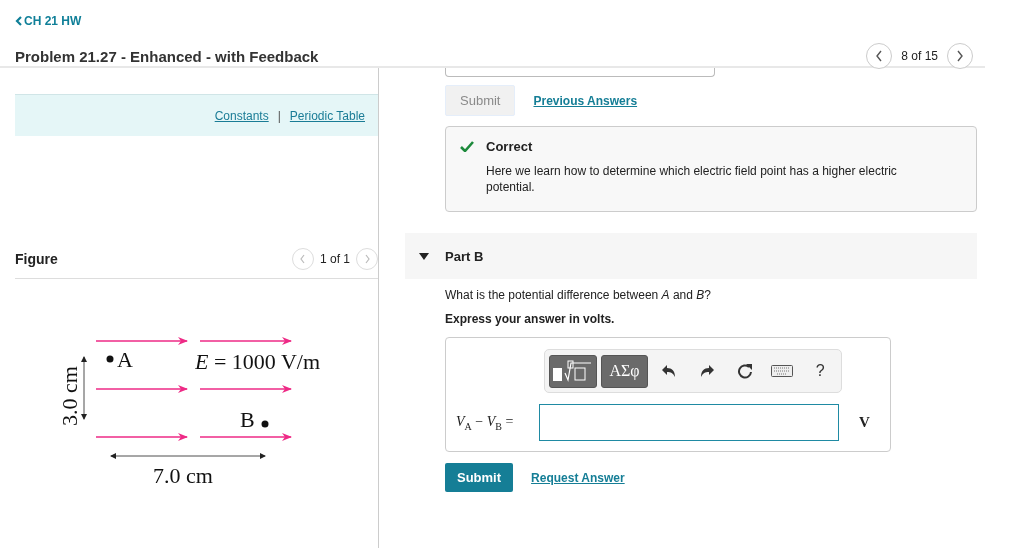 The height and width of the screenshot is (549, 1024). What do you see at coordinates (327, 115) in the screenshot?
I see `periodic-table-link: Periodic Table` at bounding box center [327, 115].